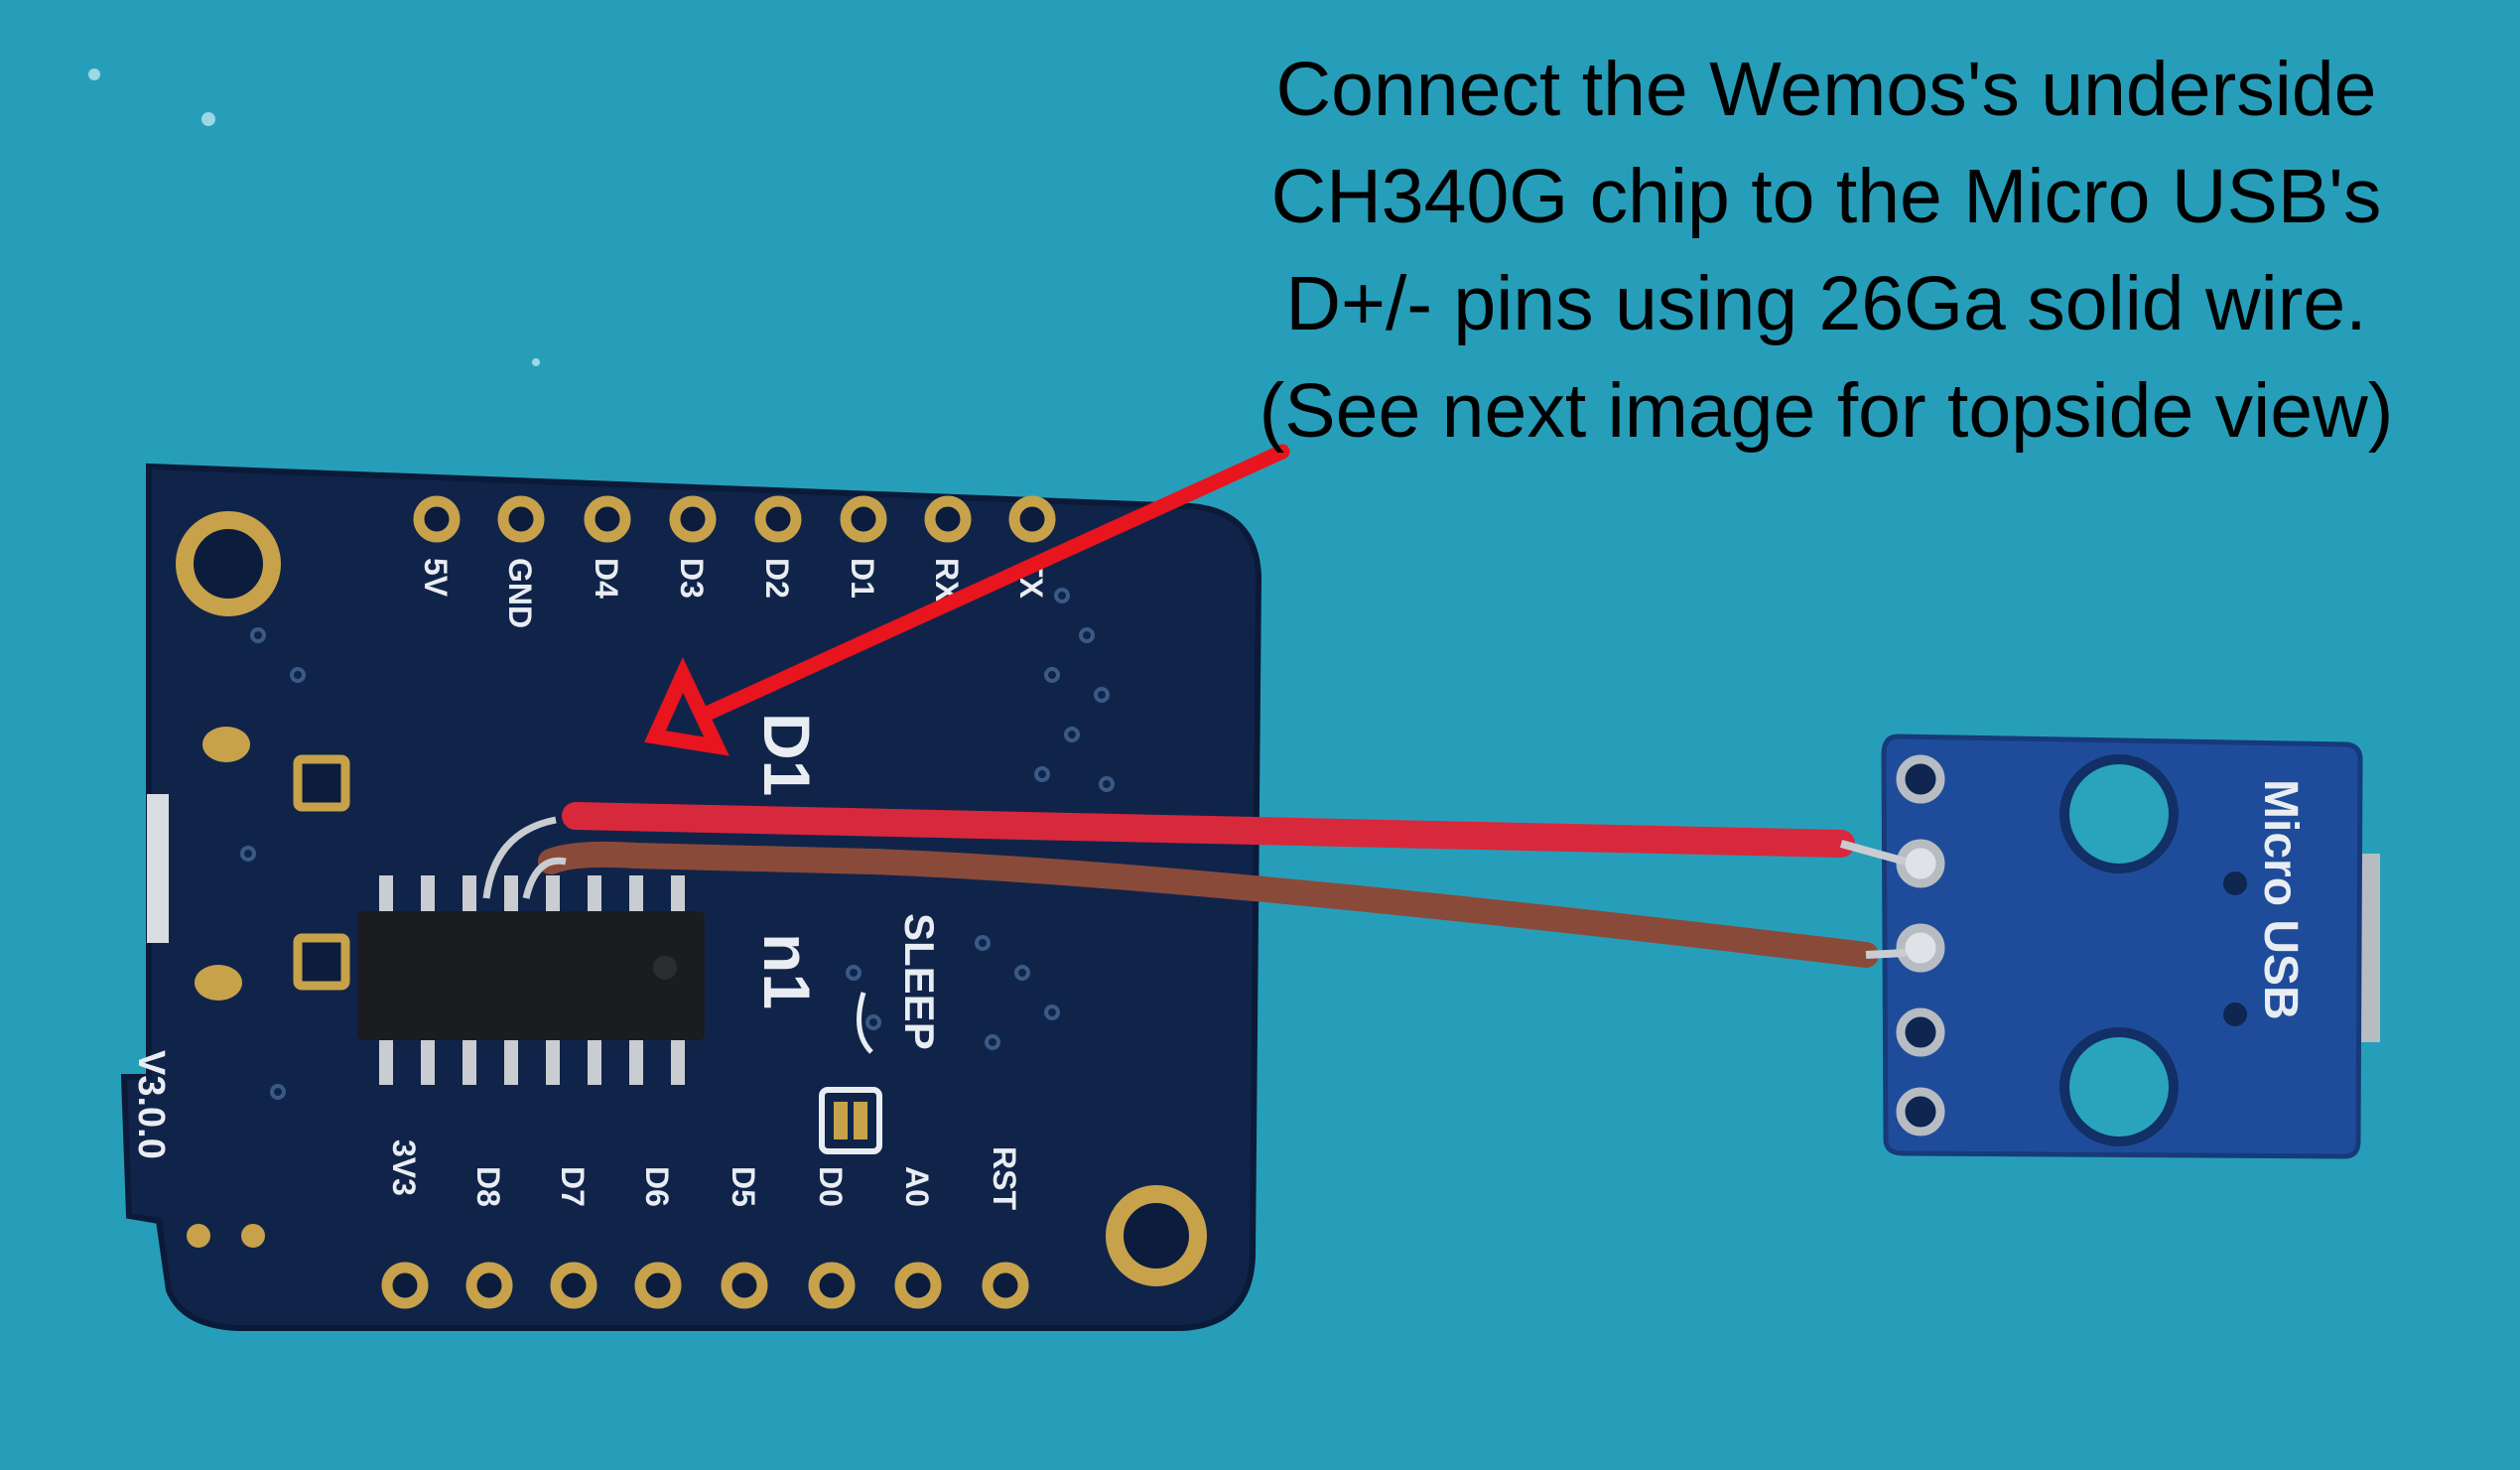 The width and height of the screenshot is (2520, 1470). Describe the element at coordinates (743, 1186) in the screenshot. I see `pin-label-d5: D5` at that location.